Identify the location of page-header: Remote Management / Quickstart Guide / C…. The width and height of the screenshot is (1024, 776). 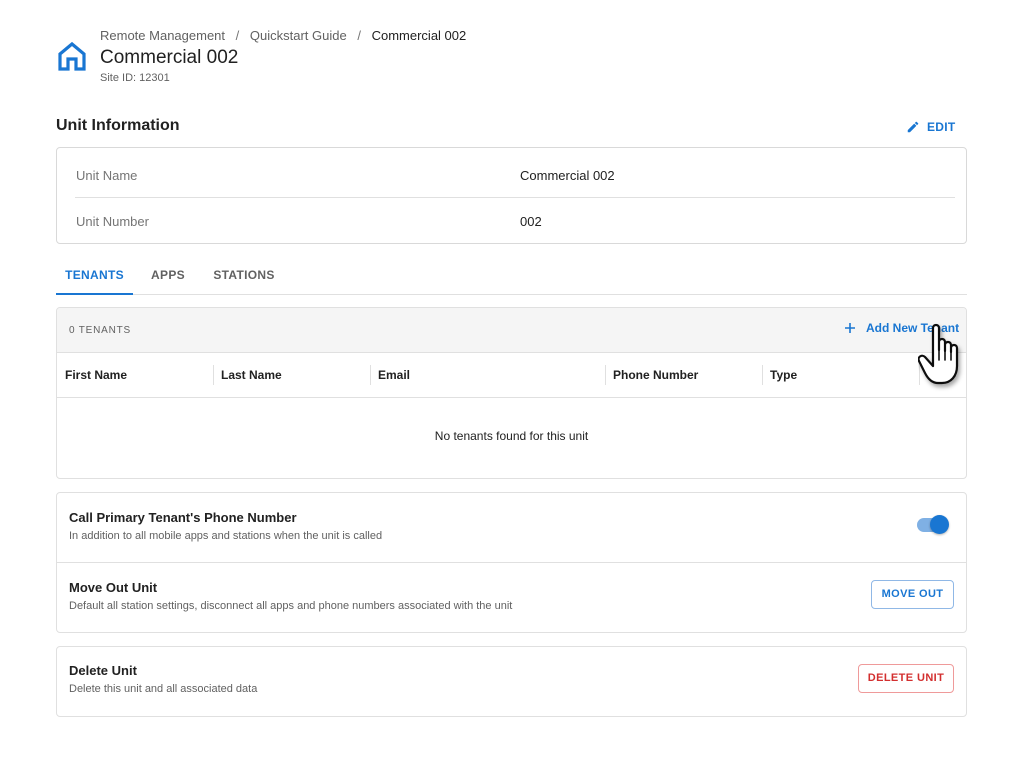
(356, 58).